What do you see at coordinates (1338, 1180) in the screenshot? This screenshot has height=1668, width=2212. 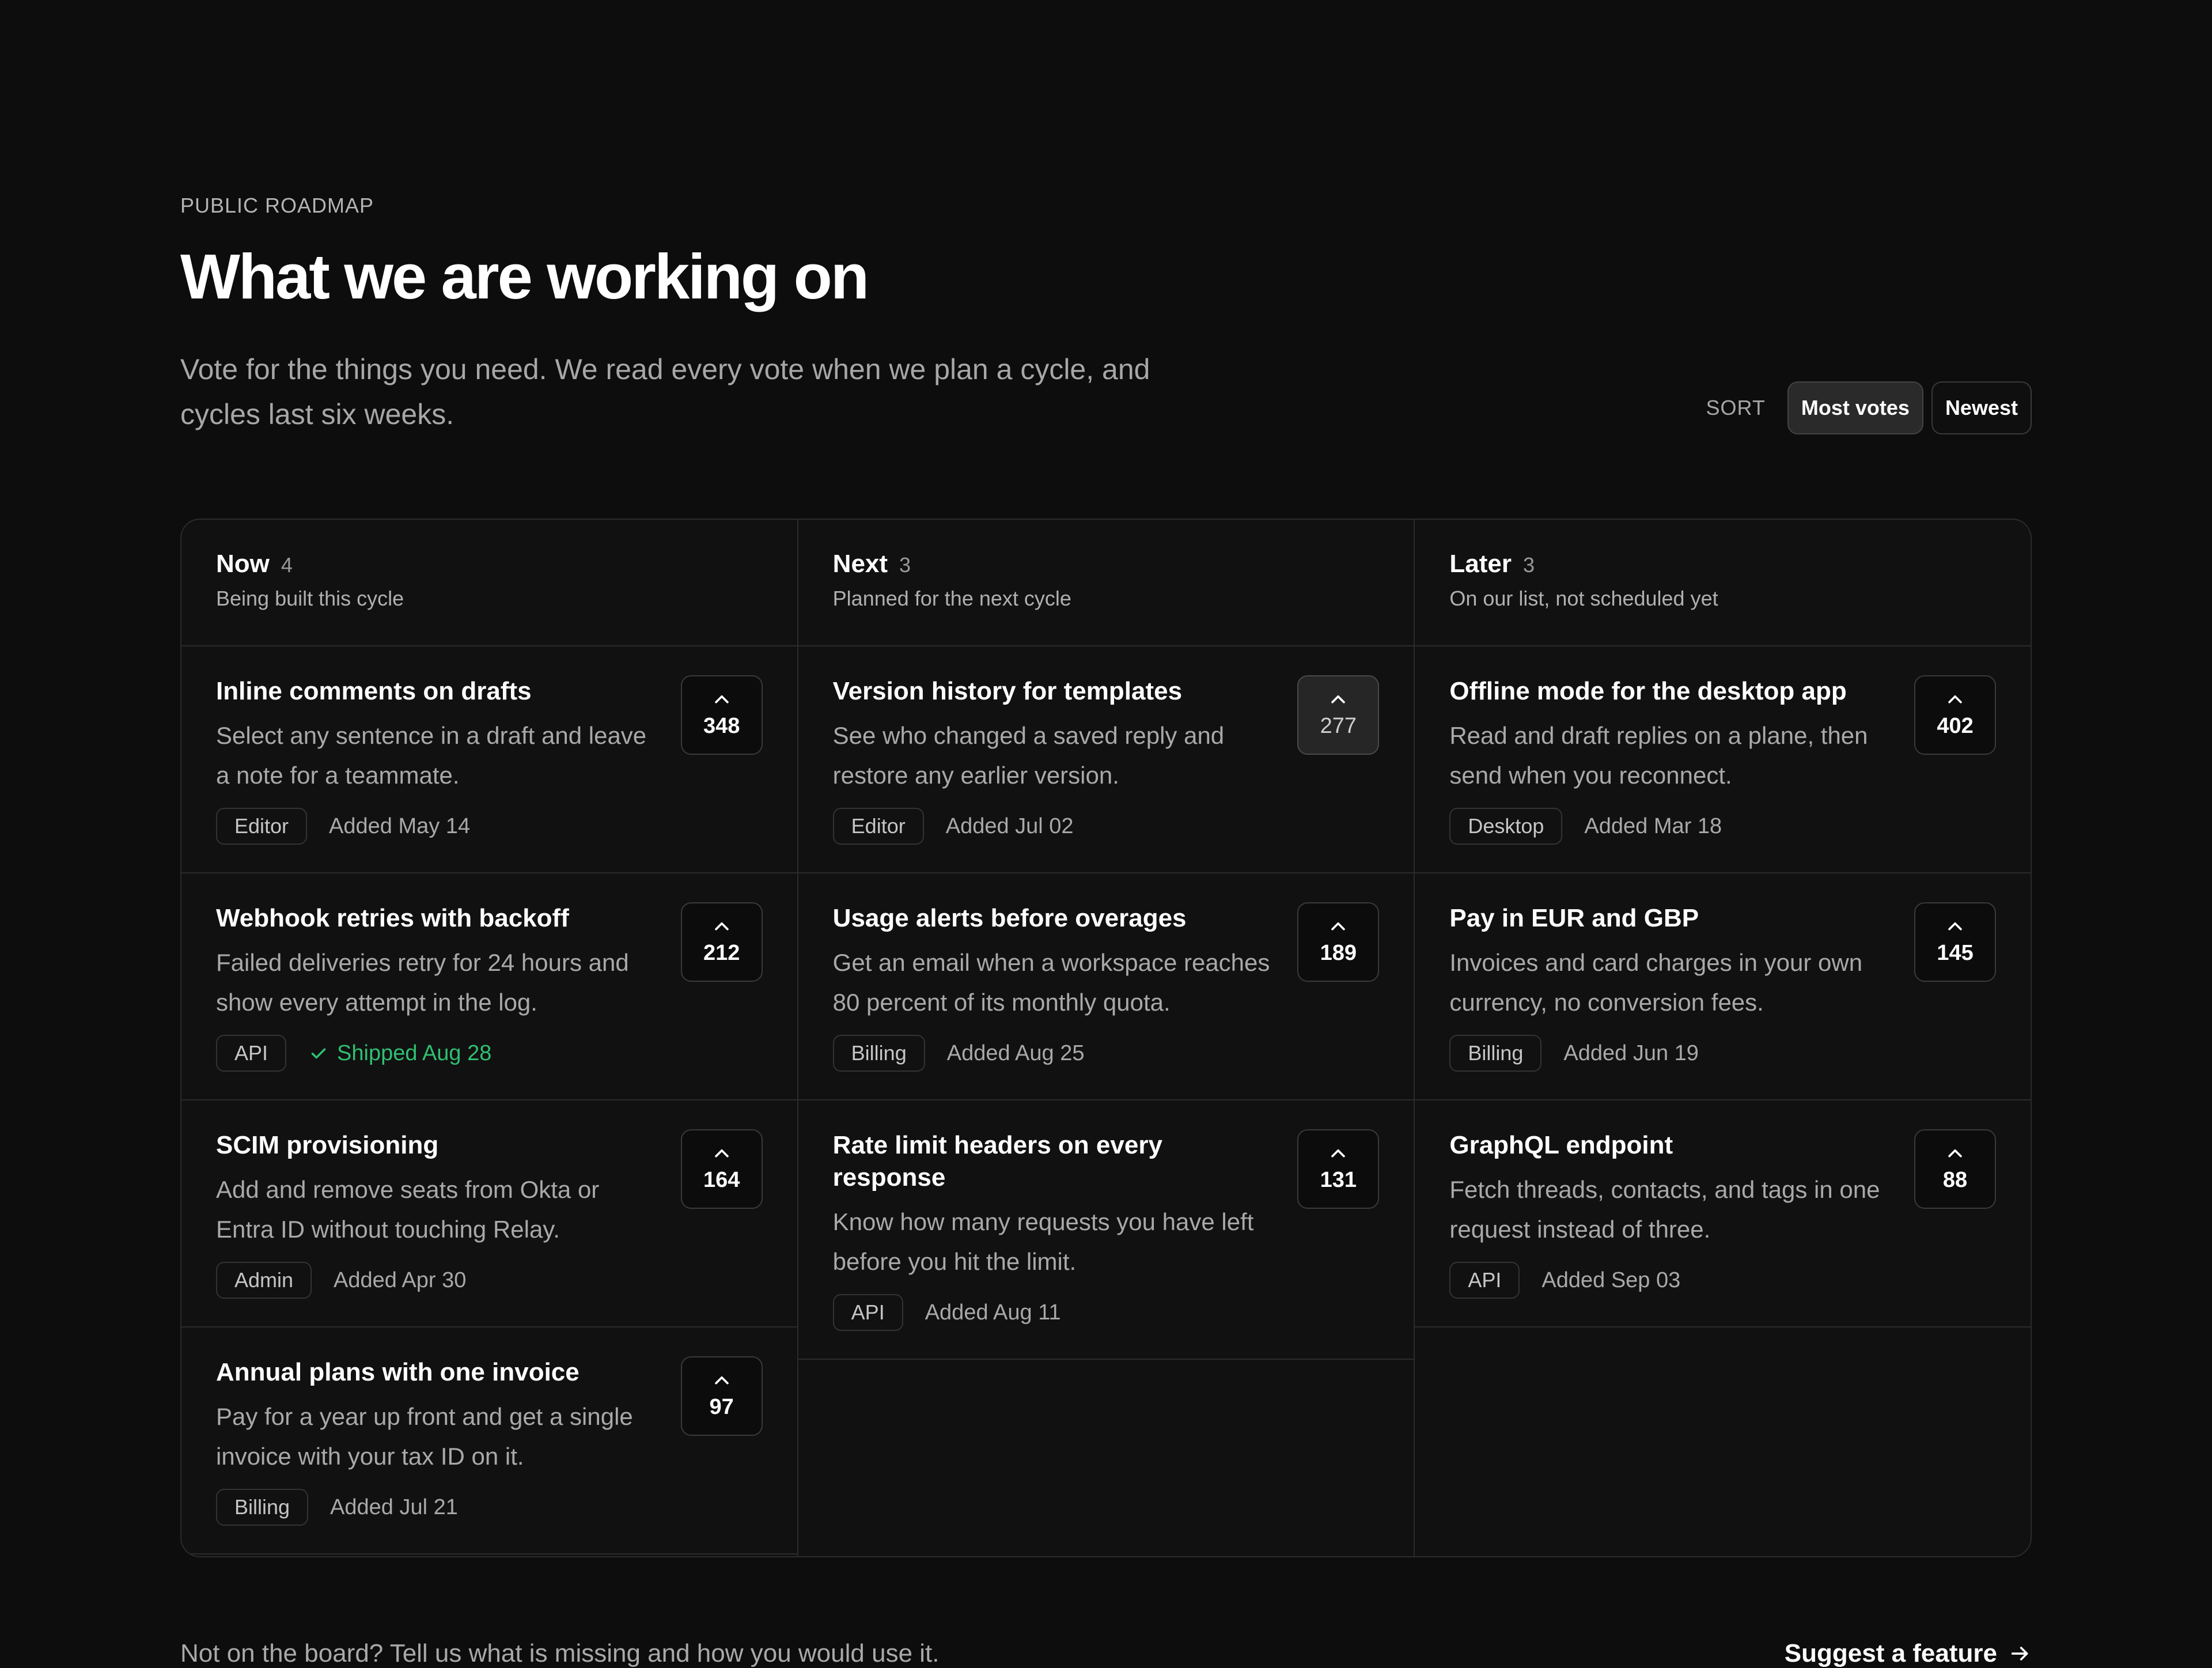 I see `vote-count: 131` at bounding box center [1338, 1180].